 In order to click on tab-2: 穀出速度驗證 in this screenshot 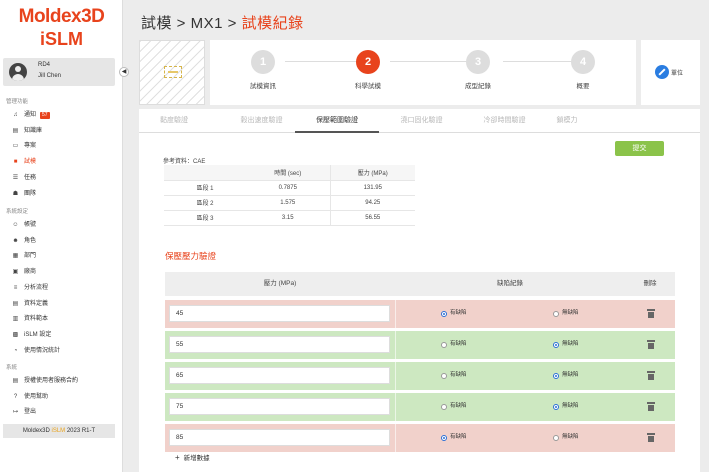, I will do `click(261, 121)`.